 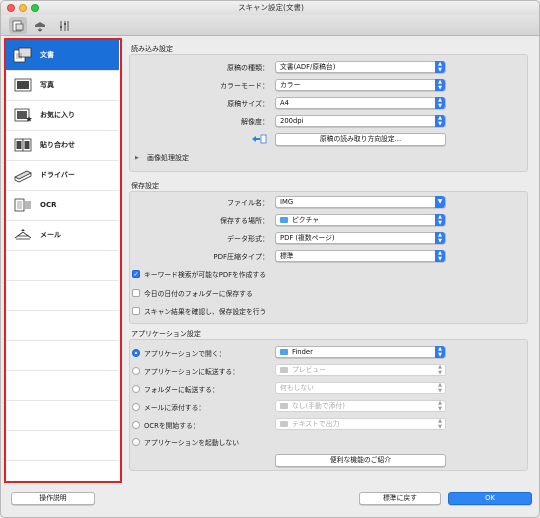 What do you see at coordinates (50, 235) in the screenshot?
I see `sidebar-item-label: メール` at bounding box center [50, 235].